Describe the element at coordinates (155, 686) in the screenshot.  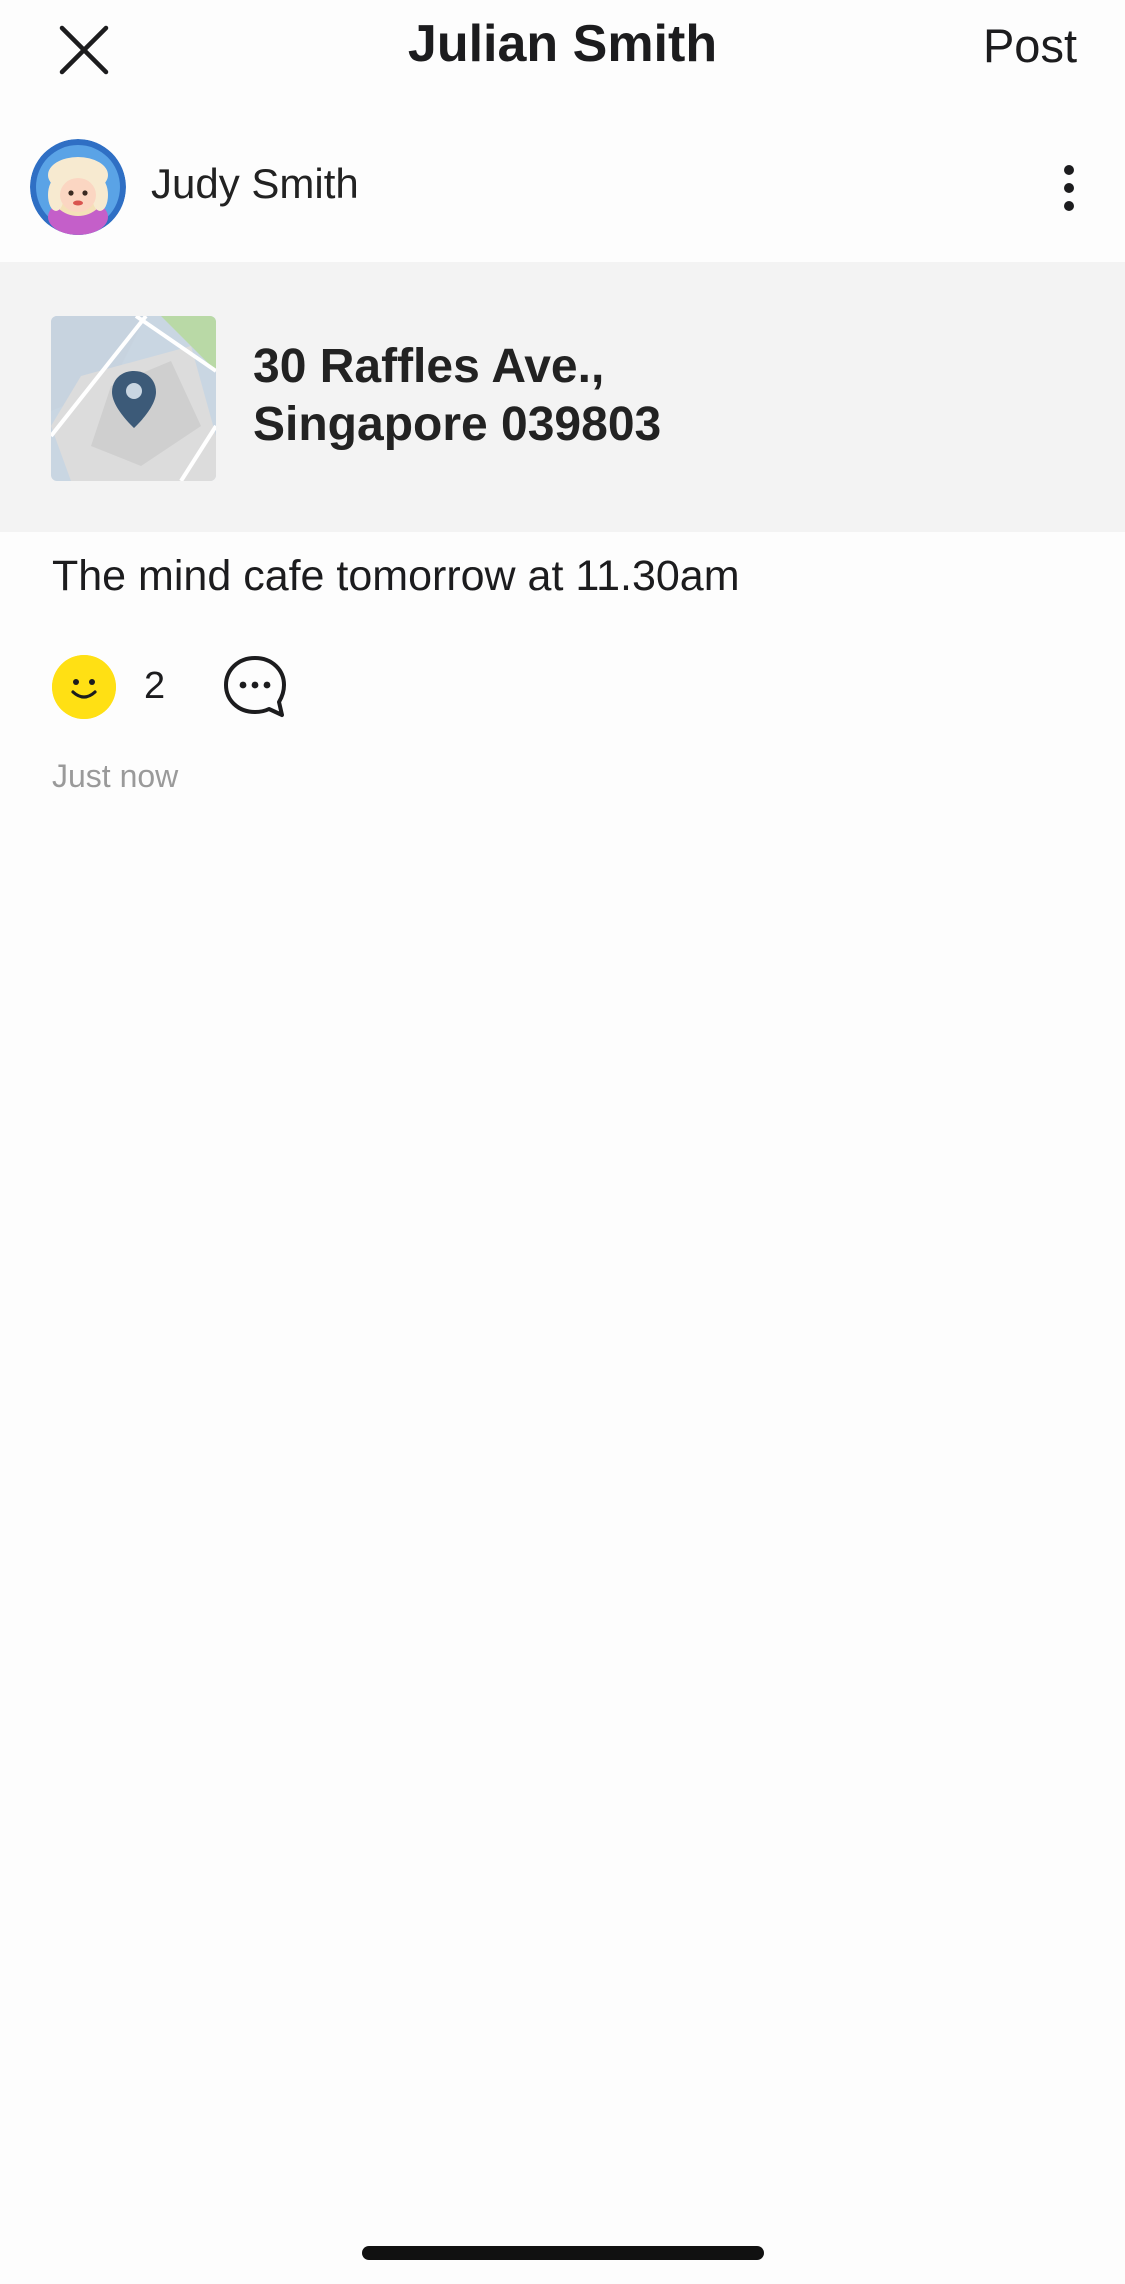
I see `reaction-count: 2` at that location.